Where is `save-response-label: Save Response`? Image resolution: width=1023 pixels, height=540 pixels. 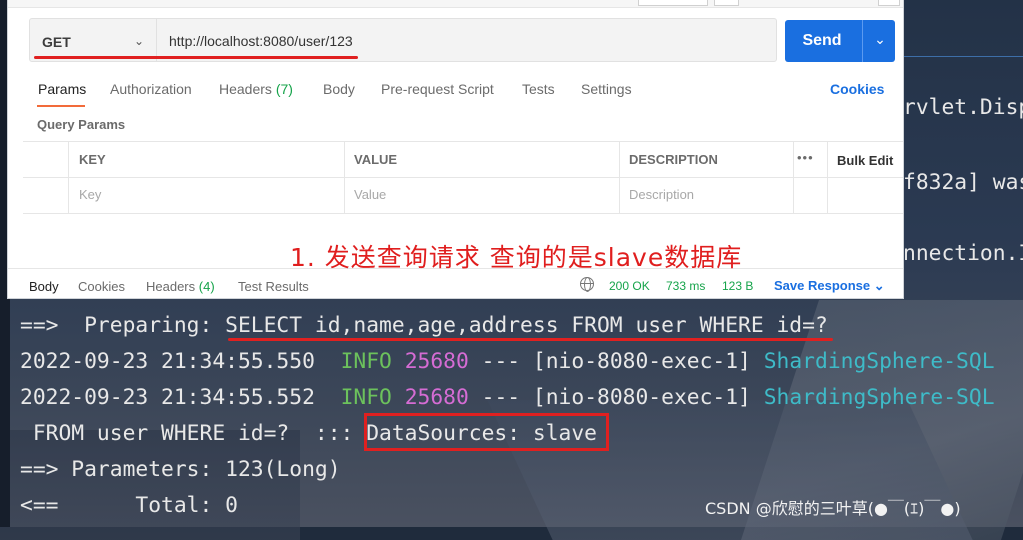
save-response-label: Save Response is located at coordinates (822, 285).